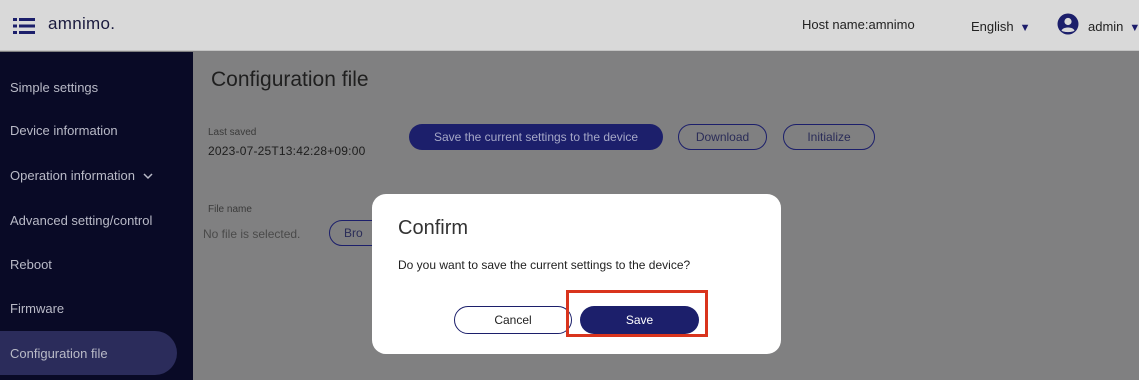 Image resolution: width=1139 pixels, height=380 pixels. What do you see at coordinates (230, 209) in the screenshot?
I see `file-name-label: File name` at bounding box center [230, 209].